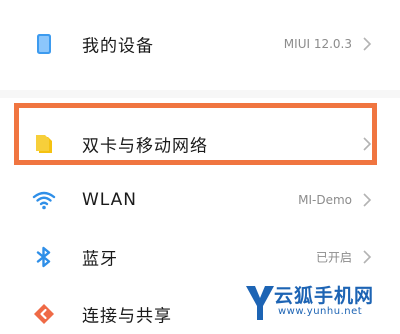 Image resolution: width=400 pixels, height=334 pixels. What do you see at coordinates (200, 94) in the screenshot?
I see `section-divider` at bounding box center [200, 94].